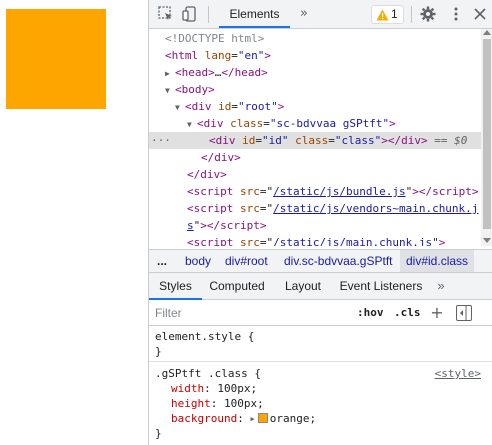  What do you see at coordinates (487, 32) in the screenshot?
I see `scroll-up-icon` at bounding box center [487, 32].